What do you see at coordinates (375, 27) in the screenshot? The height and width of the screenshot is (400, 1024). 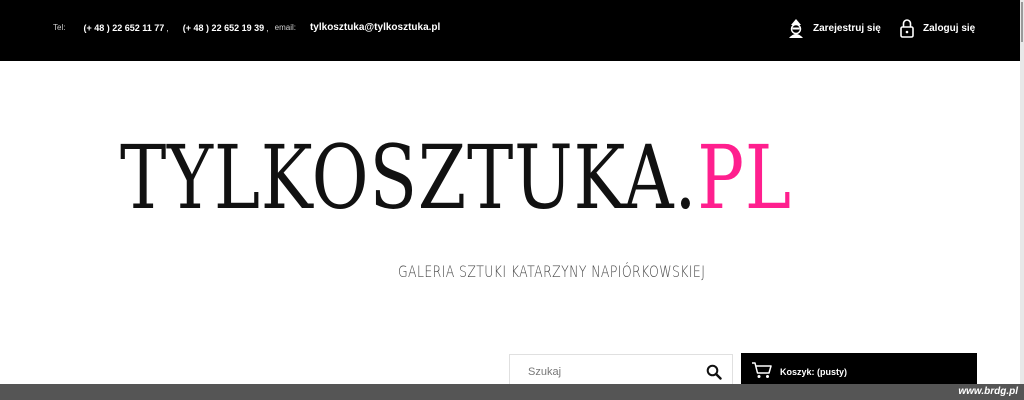 I see `email-link: tylkosztuka@tylkosztuka.pl` at bounding box center [375, 27].